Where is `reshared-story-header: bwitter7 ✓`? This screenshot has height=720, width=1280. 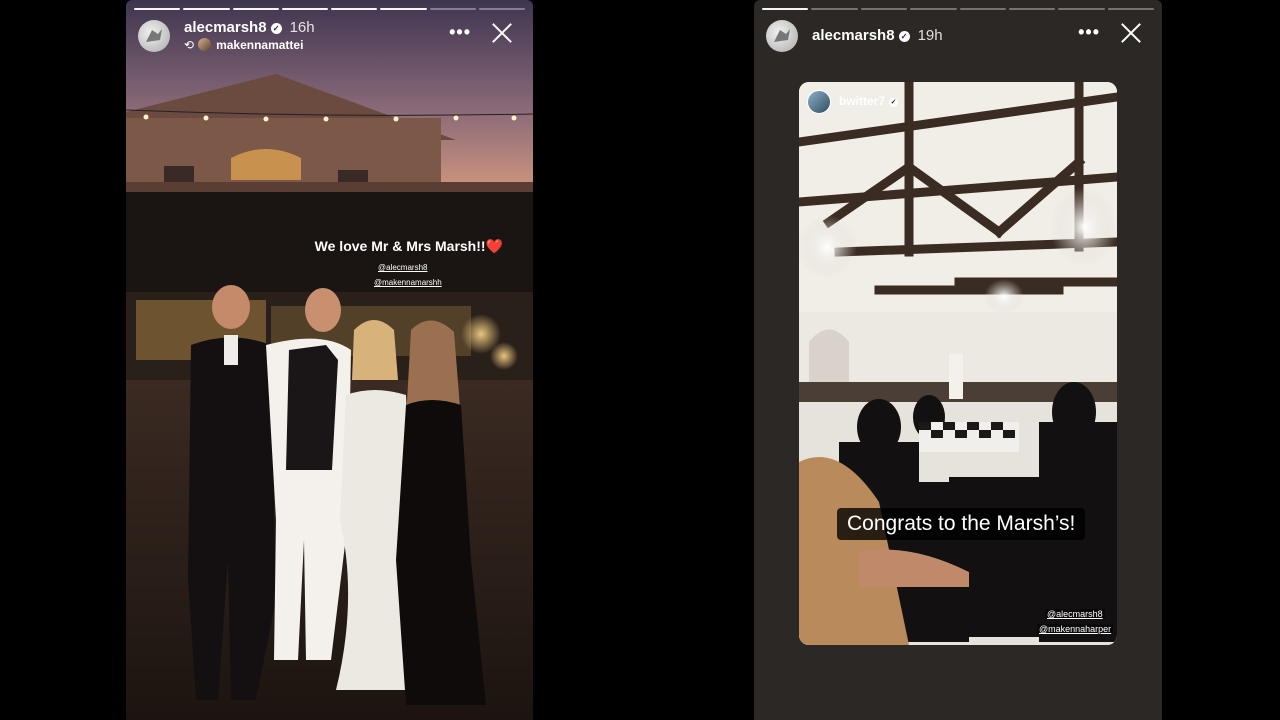 reshared-story-header: bwitter7 ✓ is located at coordinates (853, 102).